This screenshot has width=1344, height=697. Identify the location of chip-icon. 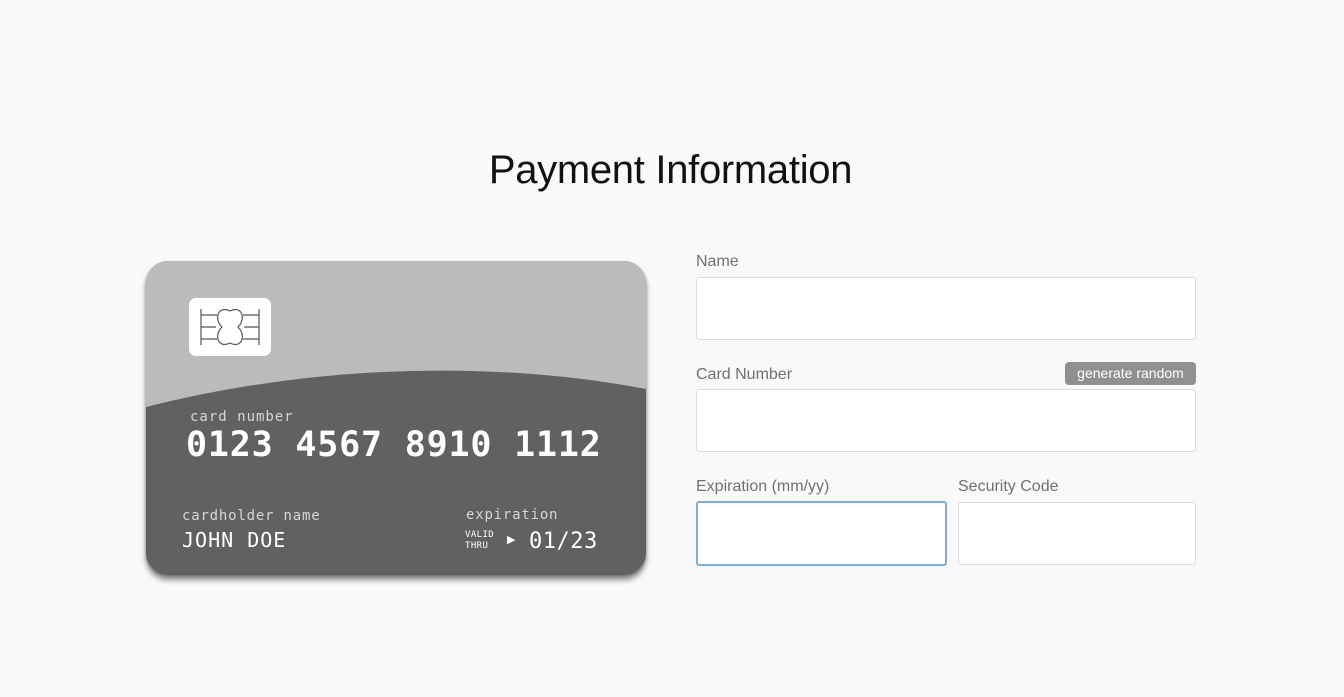
(230, 327).